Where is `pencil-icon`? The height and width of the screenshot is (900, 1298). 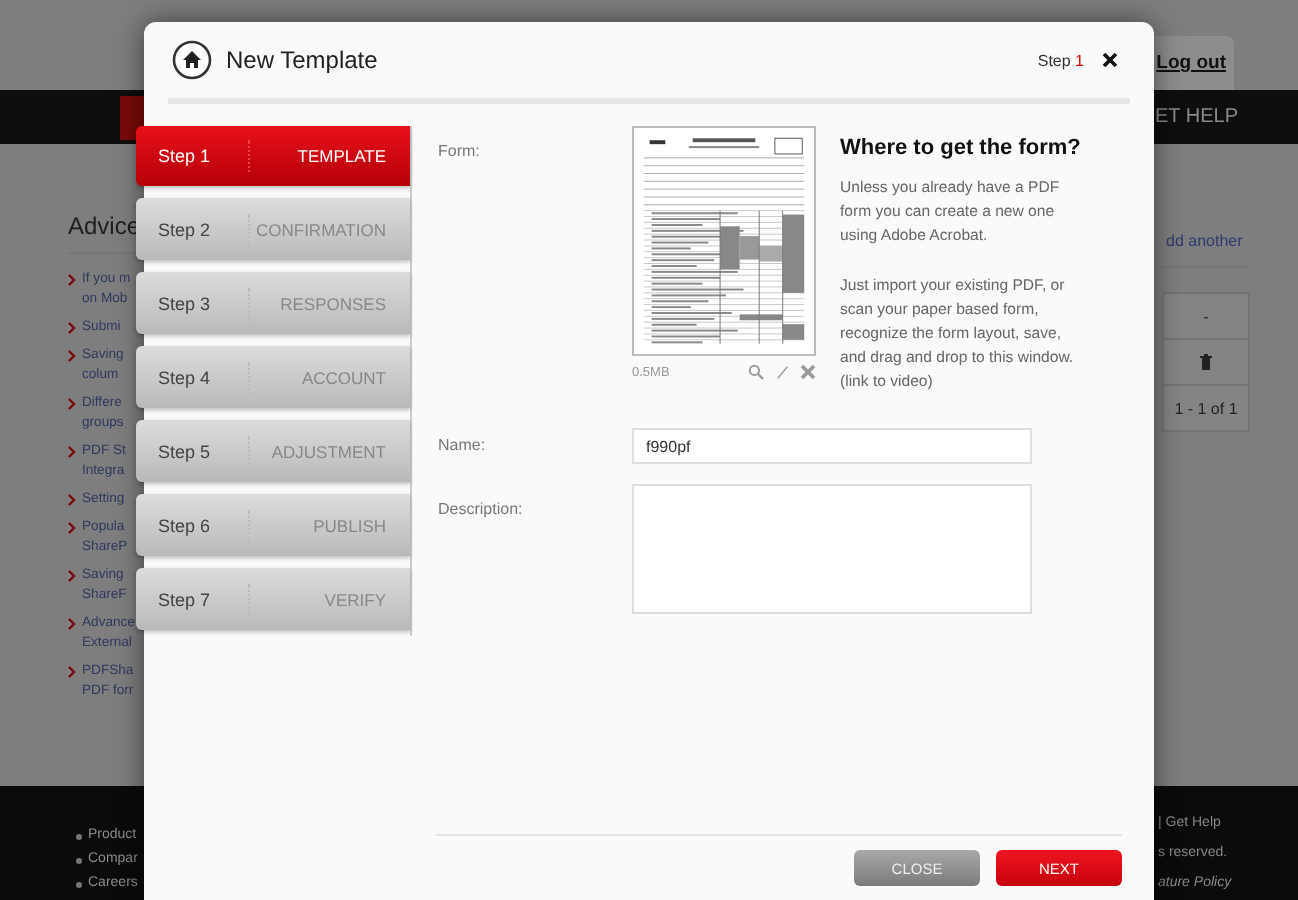 pencil-icon is located at coordinates (782, 372).